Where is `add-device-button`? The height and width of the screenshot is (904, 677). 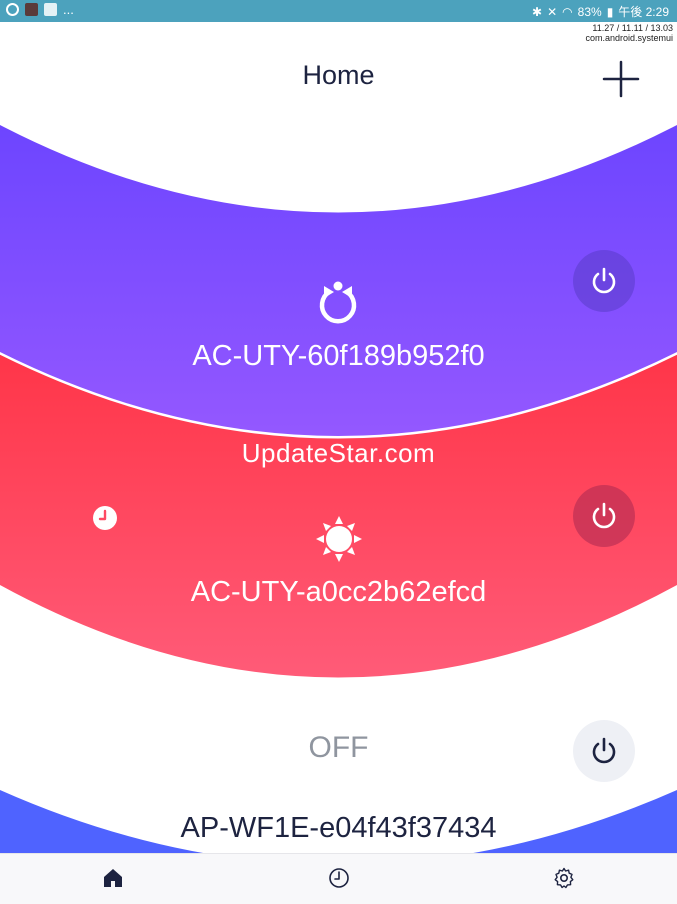 add-device-button is located at coordinates (621, 79).